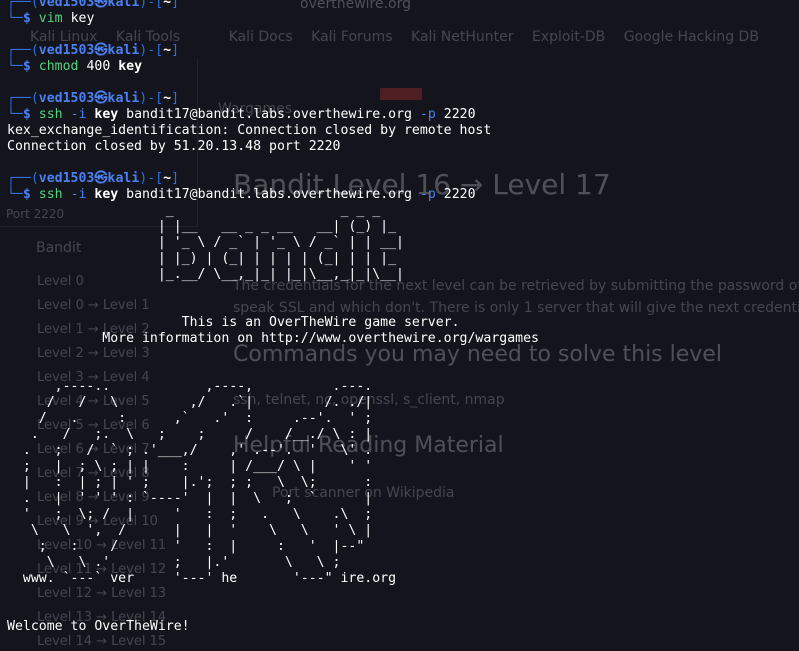 Image resolution: width=799 pixels, height=651 pixels. Describe the element at coordinates (205, 274) in the screenshot. I see `banner-art-line: |_.__/ \__,_|_| |_|\__,_|_|\__|` at that location.